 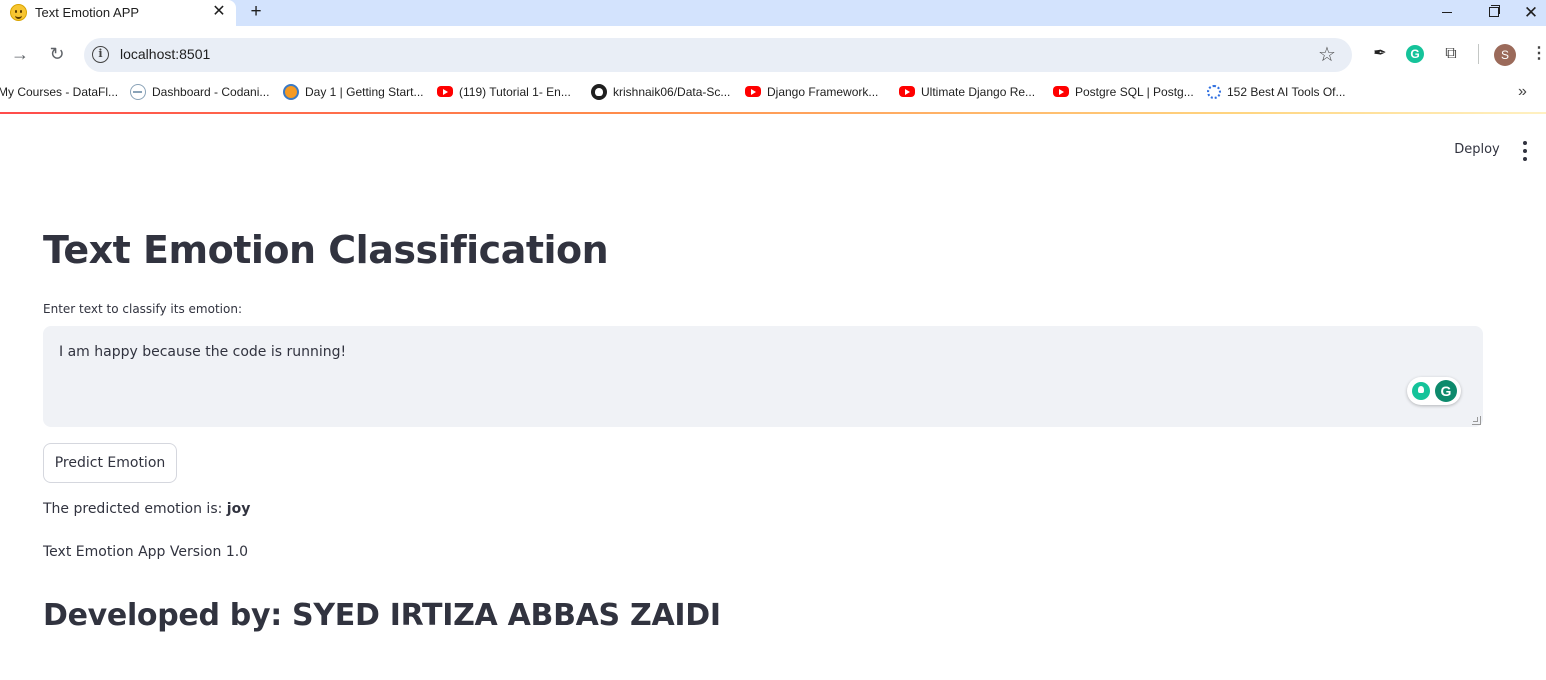 What do you see at coordinates (1214, 91) in the screenshot?
I see `gear-icon` at bounding box center [1214, 91].